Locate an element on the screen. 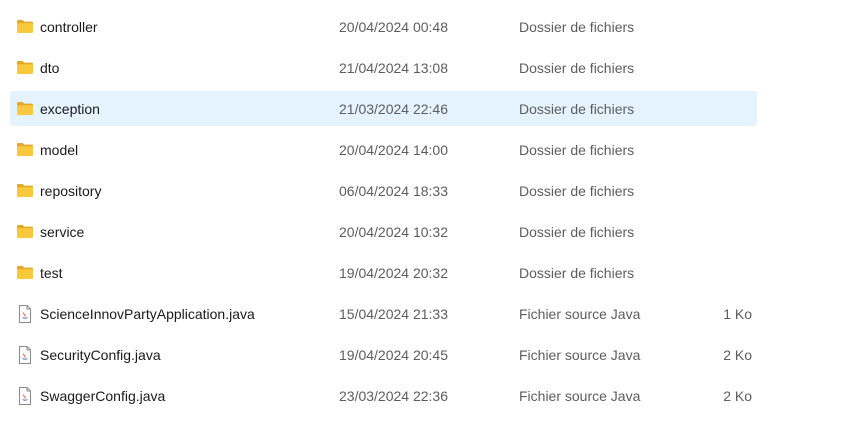 This screenshot has height=443, width=868. file-date: 21/03/2024 22:46 is located at coordinates (393, 108).